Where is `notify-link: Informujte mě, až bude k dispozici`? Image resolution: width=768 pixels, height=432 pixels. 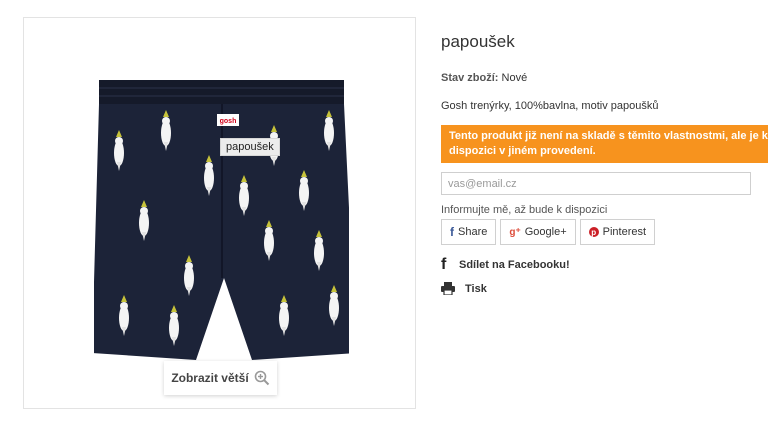
notify-link: Informujte mě, až bude k dispozici is located at coordinates (524, 210).